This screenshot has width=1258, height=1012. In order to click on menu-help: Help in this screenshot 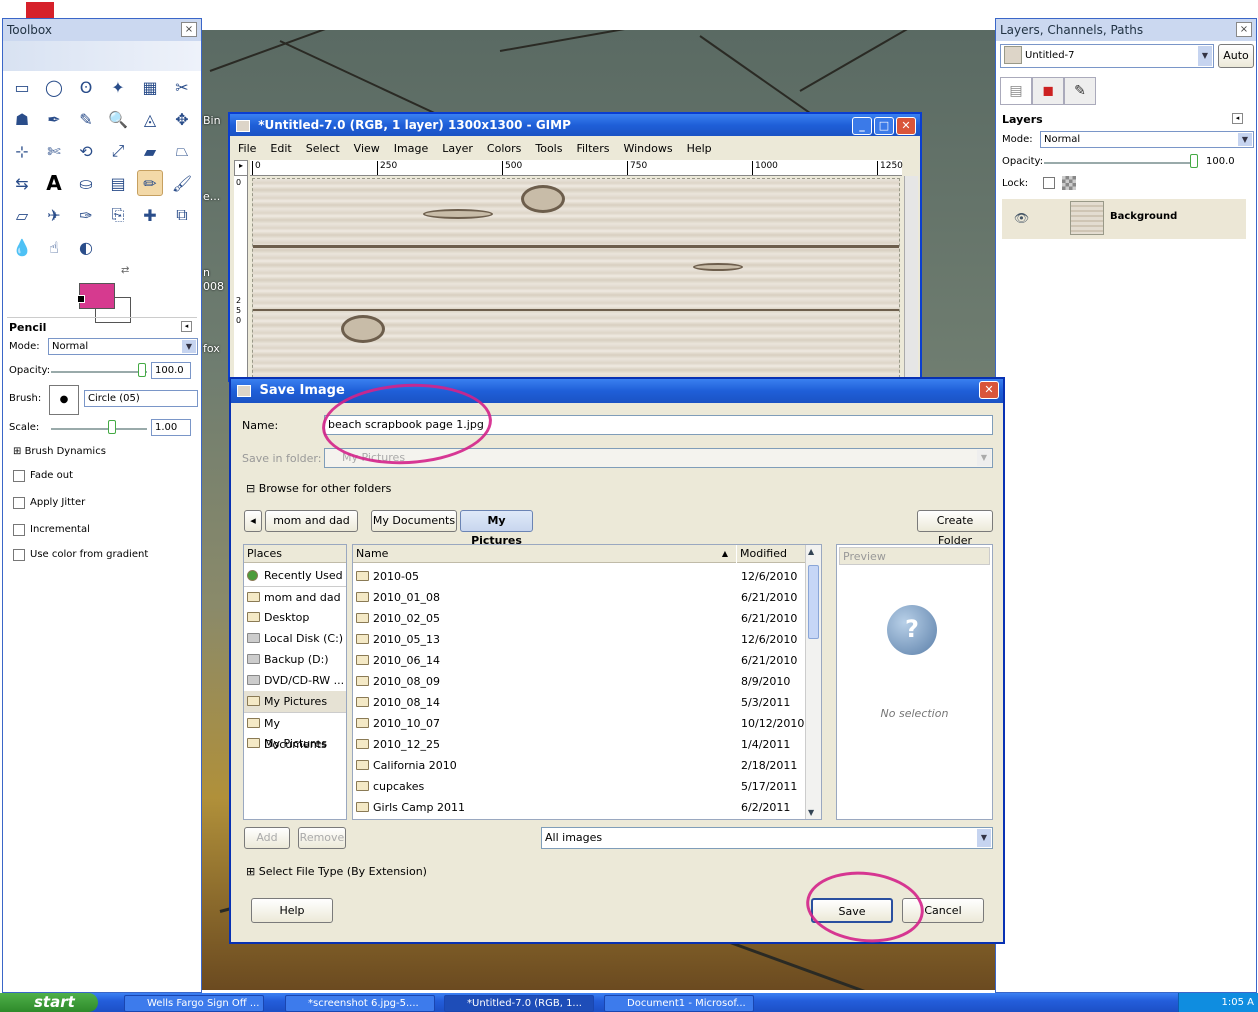, I will do `click(699, 148)`.